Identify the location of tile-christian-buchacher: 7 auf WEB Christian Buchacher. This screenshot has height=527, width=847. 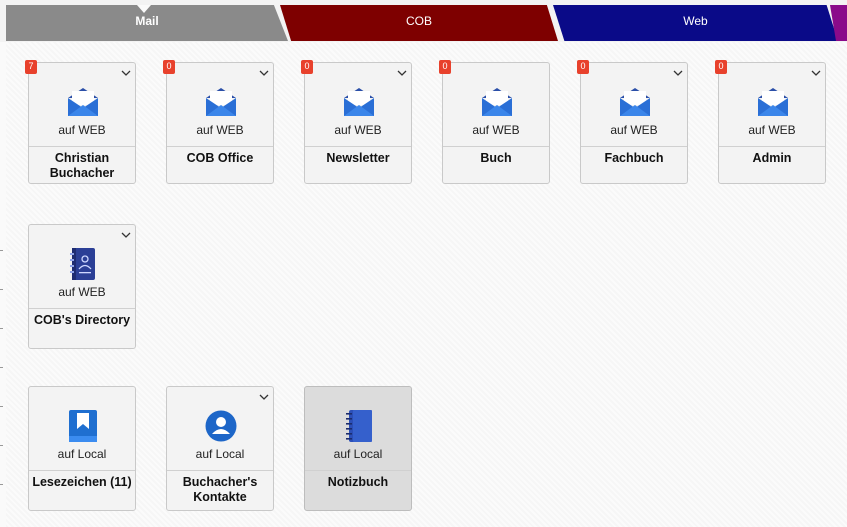
(80, 122).